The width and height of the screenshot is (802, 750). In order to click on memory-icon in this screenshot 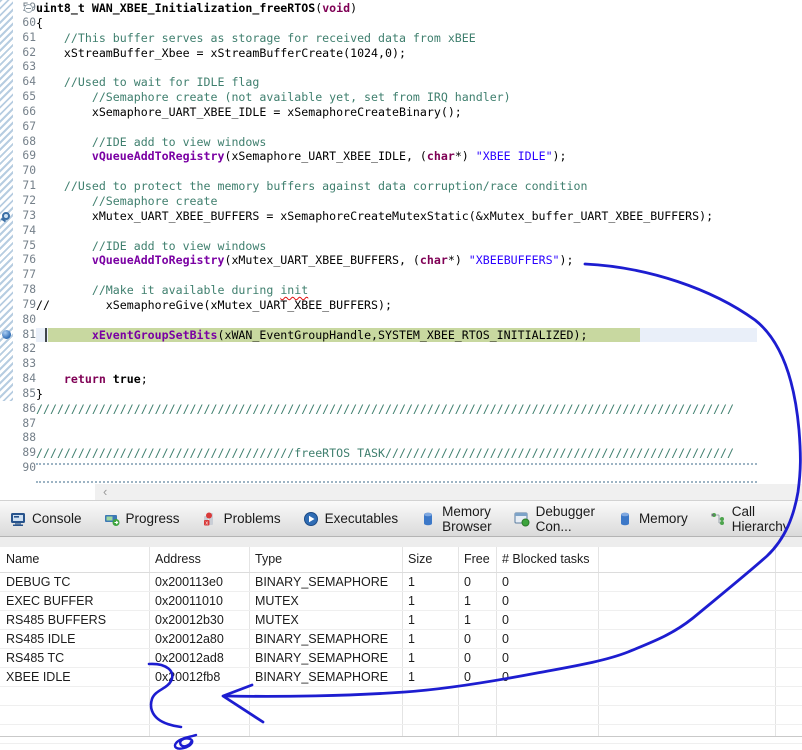, I will do `click(625, 519)`.